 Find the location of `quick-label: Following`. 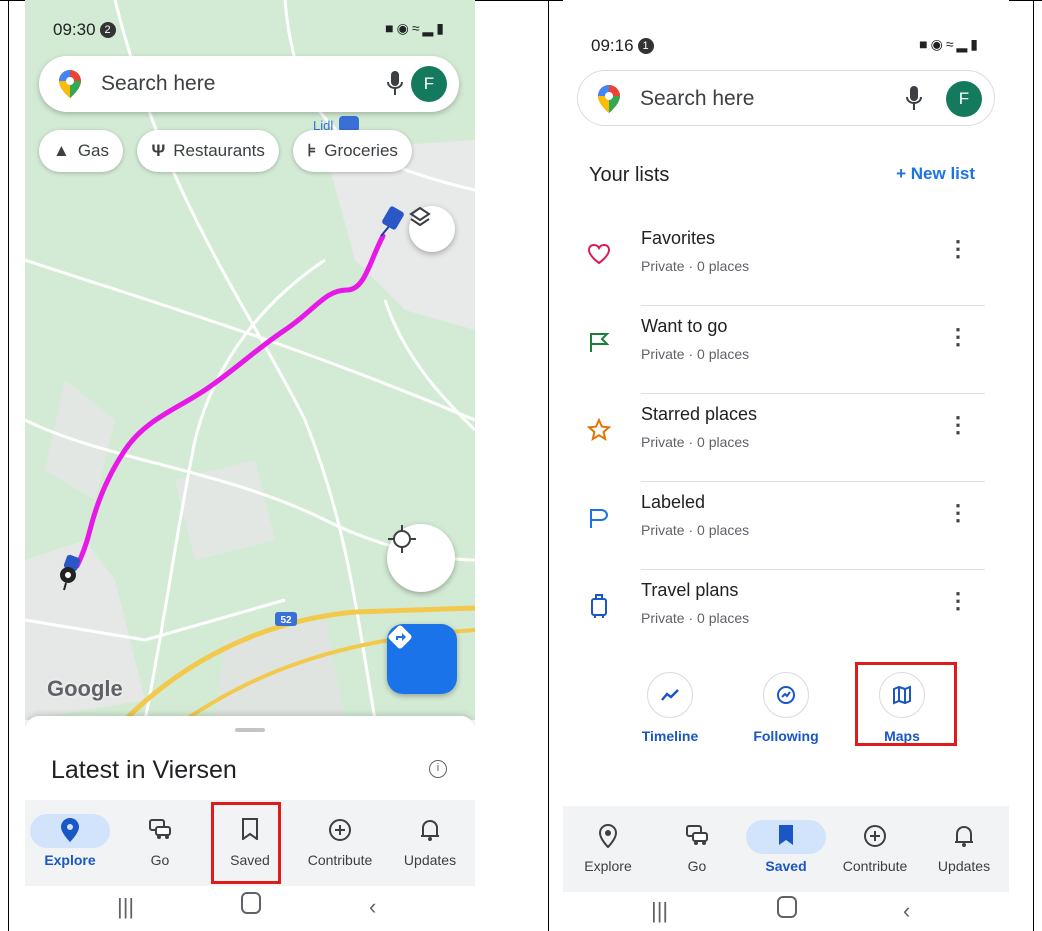

quick-label: Following is located at coordinates (786, 736).